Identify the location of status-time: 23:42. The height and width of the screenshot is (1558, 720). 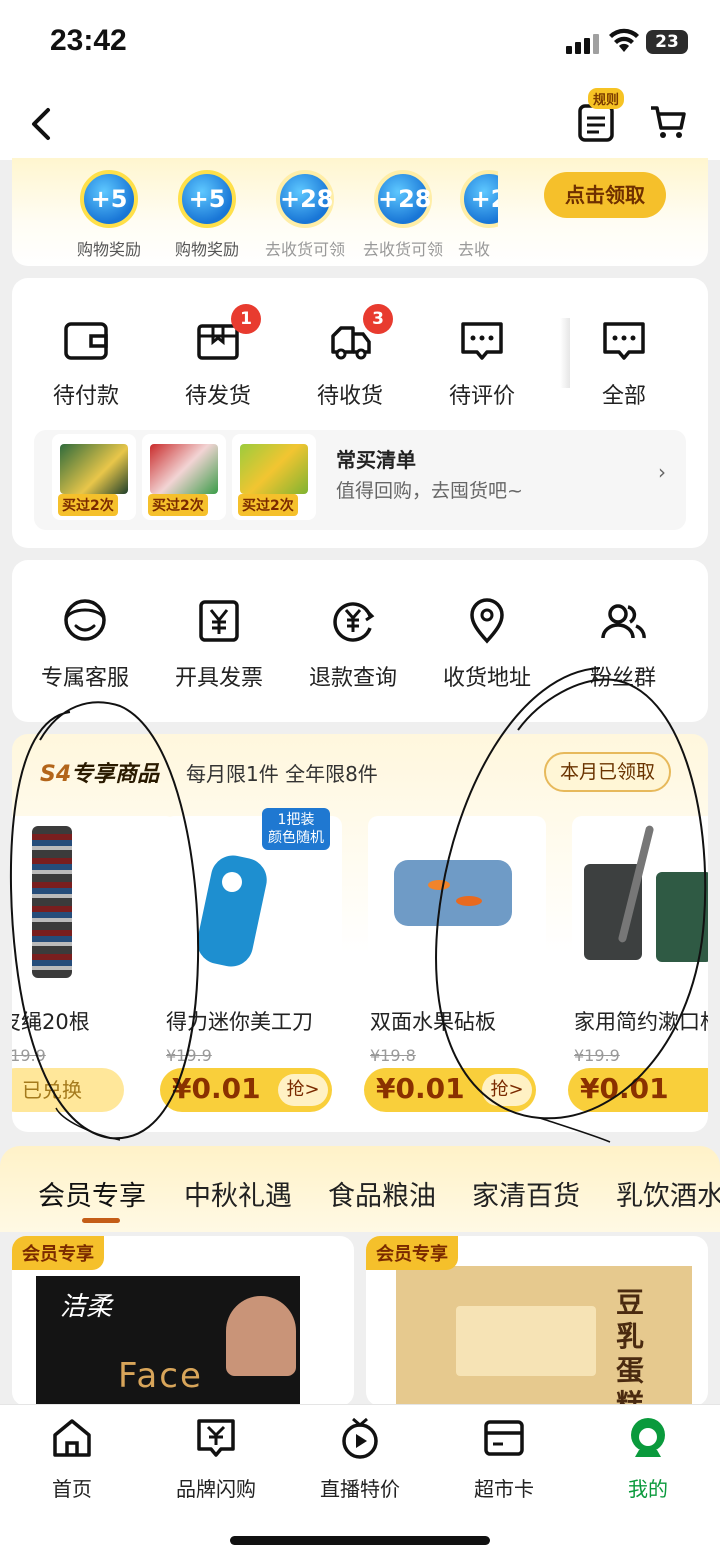
(88, 40).